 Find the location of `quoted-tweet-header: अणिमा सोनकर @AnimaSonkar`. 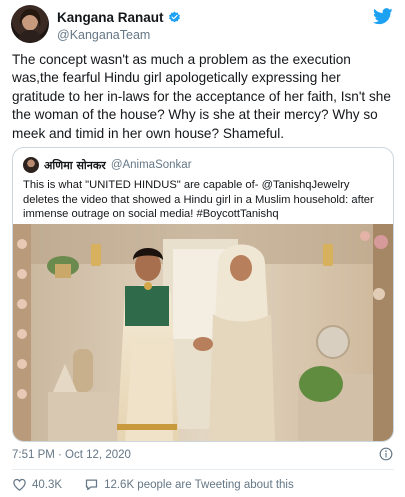

quoted-tweet-header: अणिमा सोनकर @AnimaSonkar is located at coordinates (107, 165).